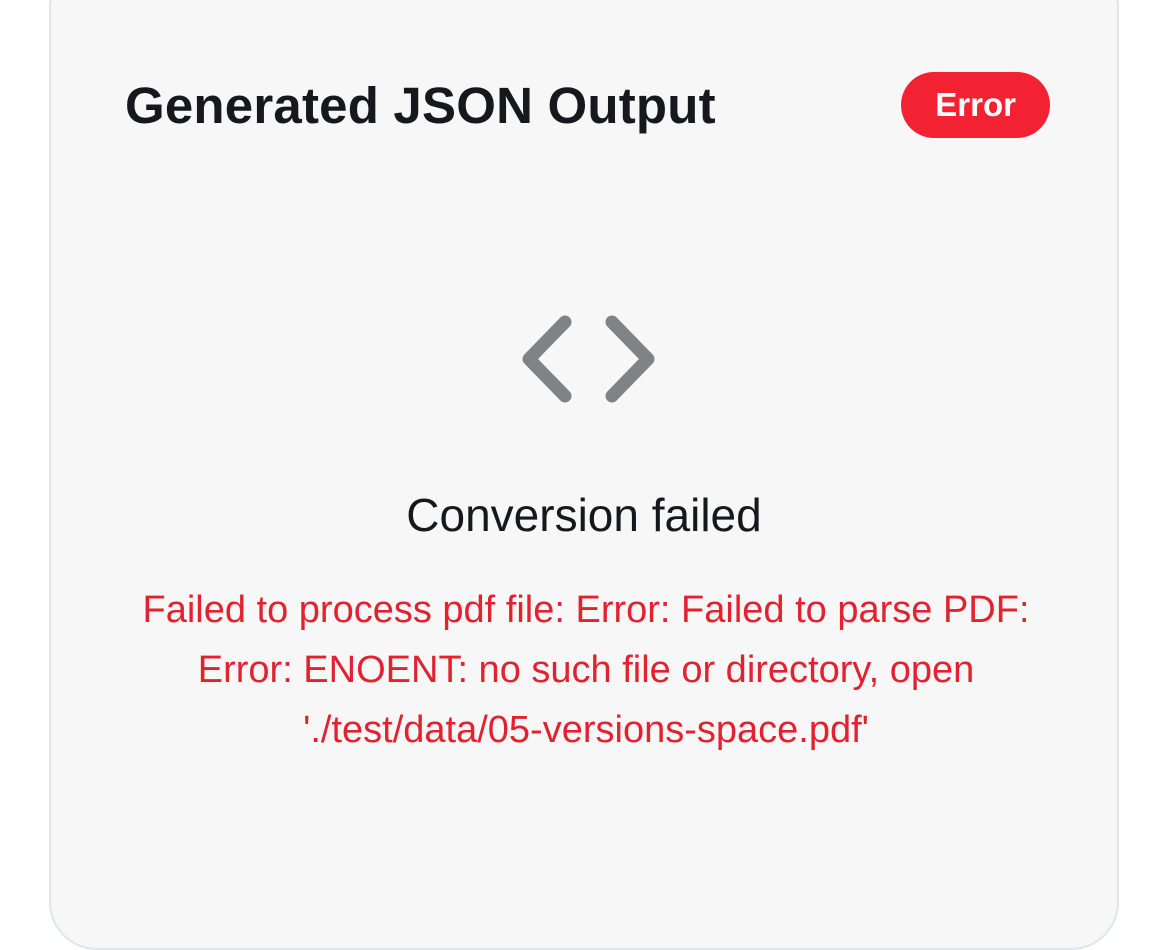  I want to click on card-title: Generated JSON Output, so click(420, 105).